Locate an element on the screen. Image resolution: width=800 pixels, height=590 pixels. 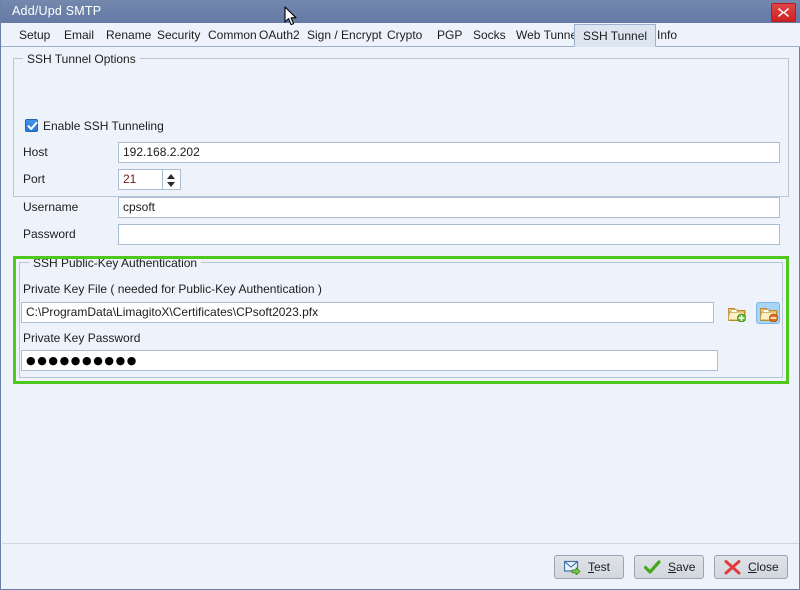
window-title: Add/Upd SMTP is located at coordinates (57, 11).